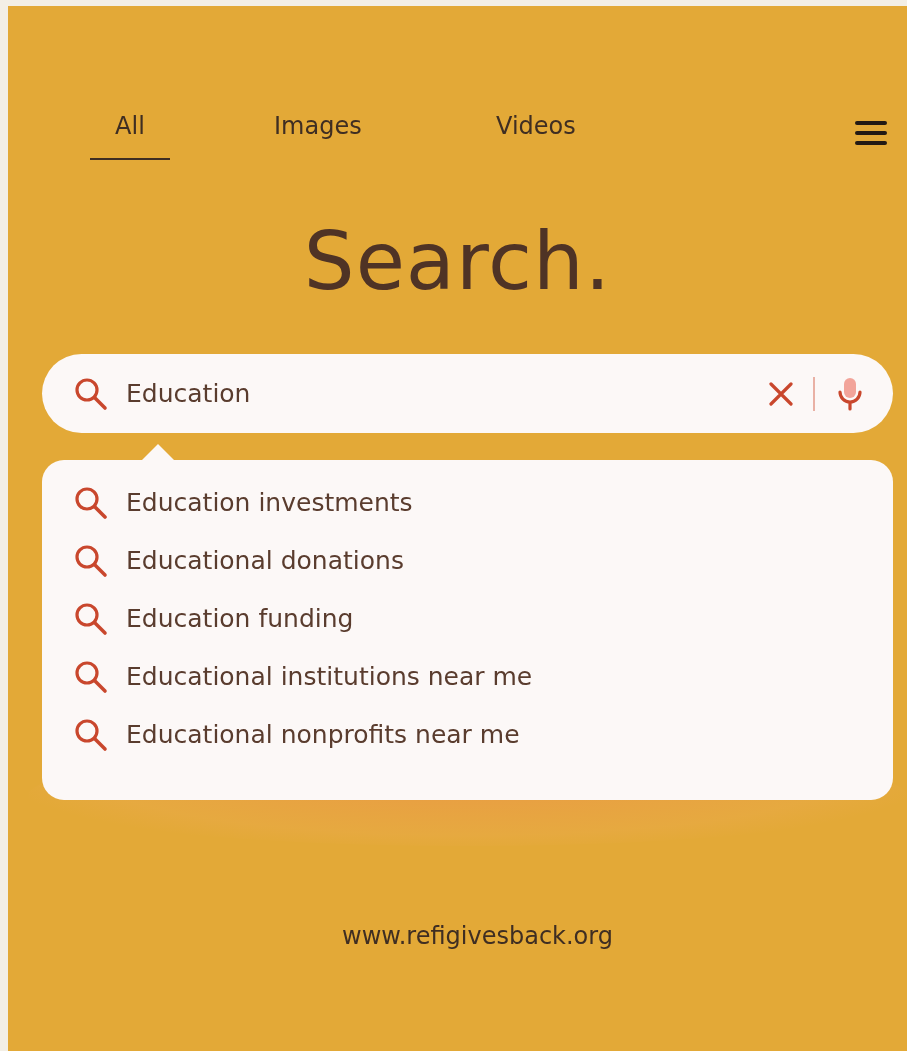 Image resolution: width=907 pixels, height=1051 pixels. What do you see at coordinates (240, 619) in the screenshot?
I see `suggestion: Education funding` at bounding box center [240, 619].